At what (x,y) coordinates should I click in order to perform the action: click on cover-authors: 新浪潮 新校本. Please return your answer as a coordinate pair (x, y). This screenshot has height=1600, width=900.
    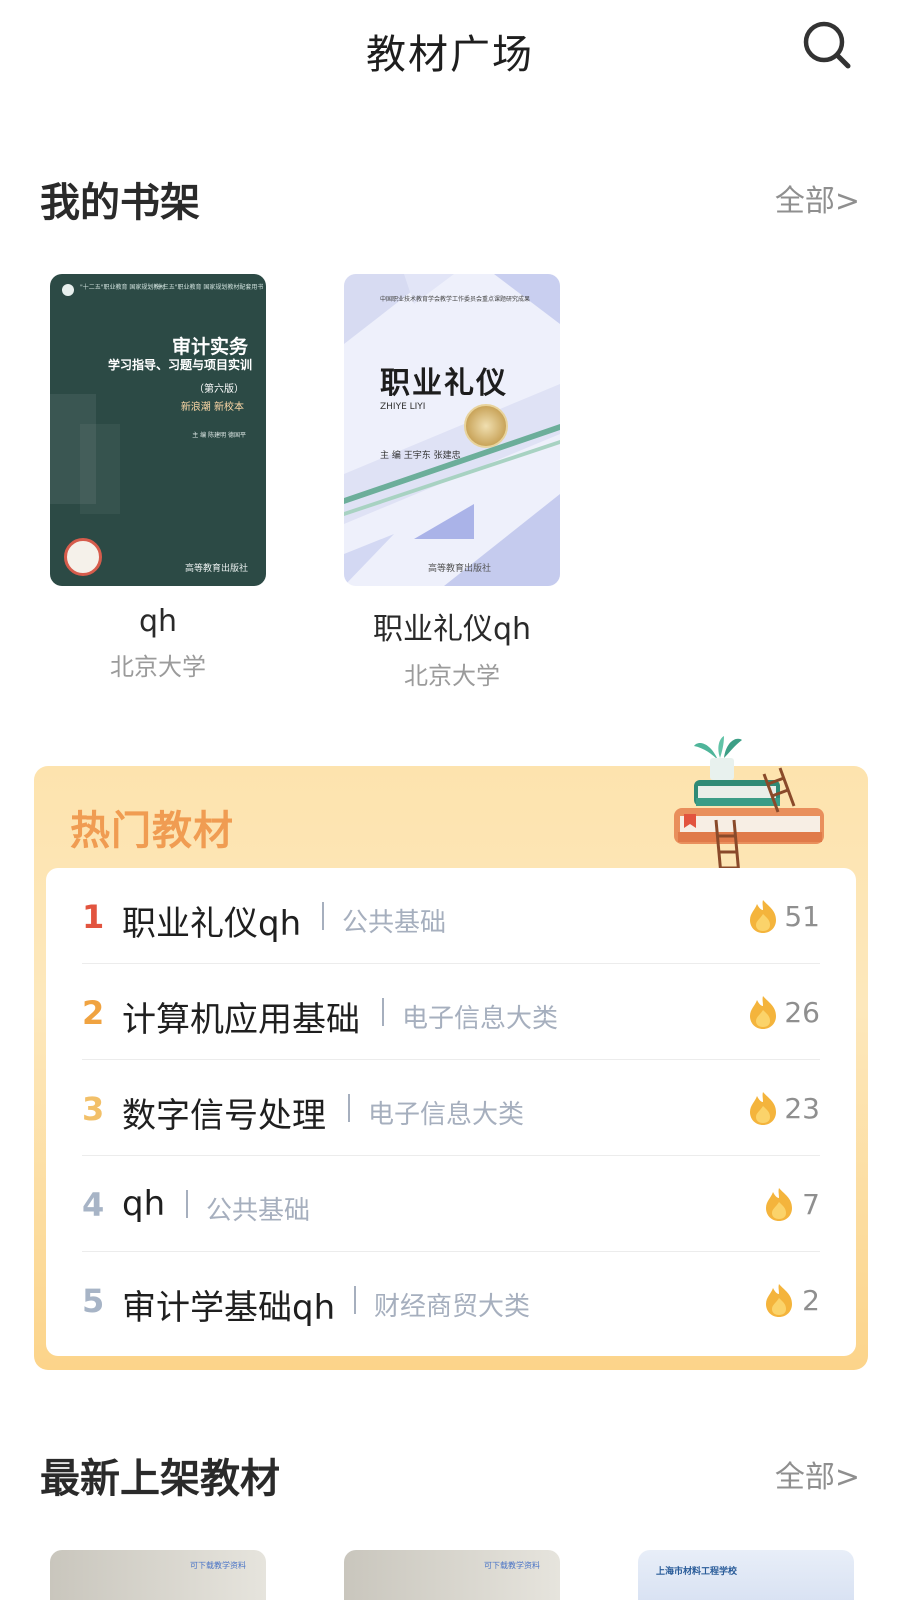
    Looking at the image, I should click on (212, 407).